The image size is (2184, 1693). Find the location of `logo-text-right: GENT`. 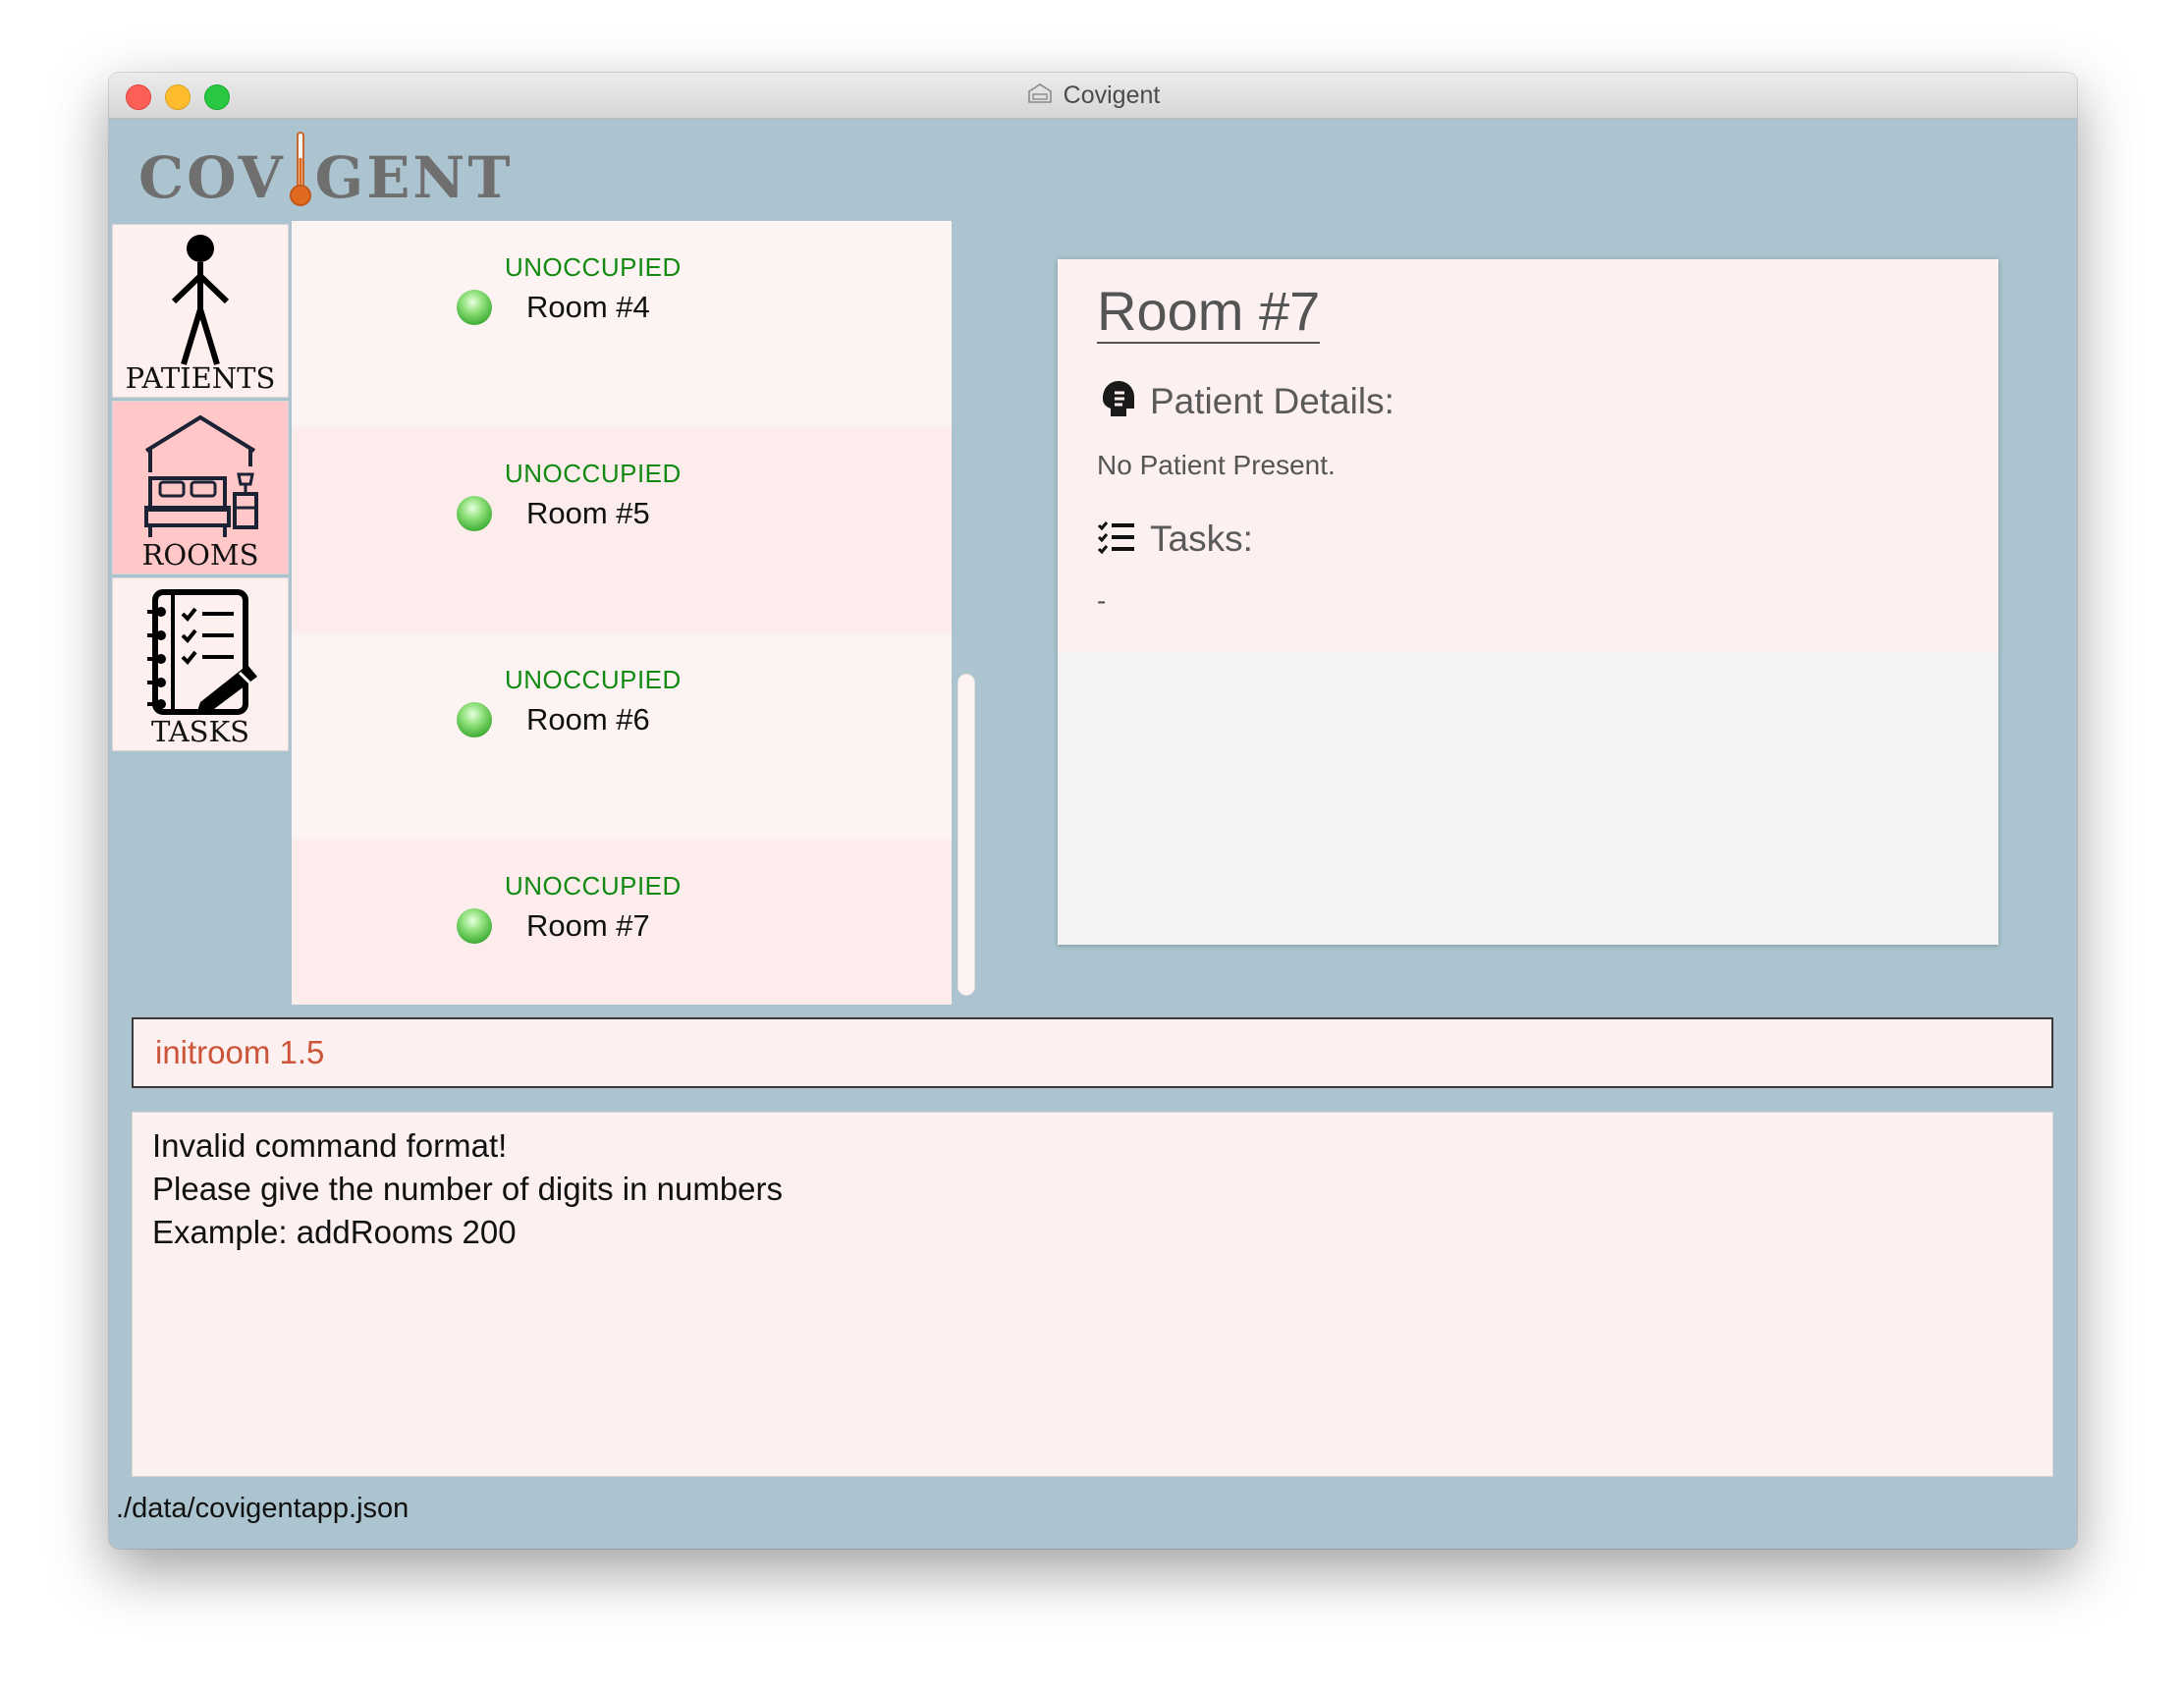

logo-text-right: GENT is located at coordinates (414, 177).